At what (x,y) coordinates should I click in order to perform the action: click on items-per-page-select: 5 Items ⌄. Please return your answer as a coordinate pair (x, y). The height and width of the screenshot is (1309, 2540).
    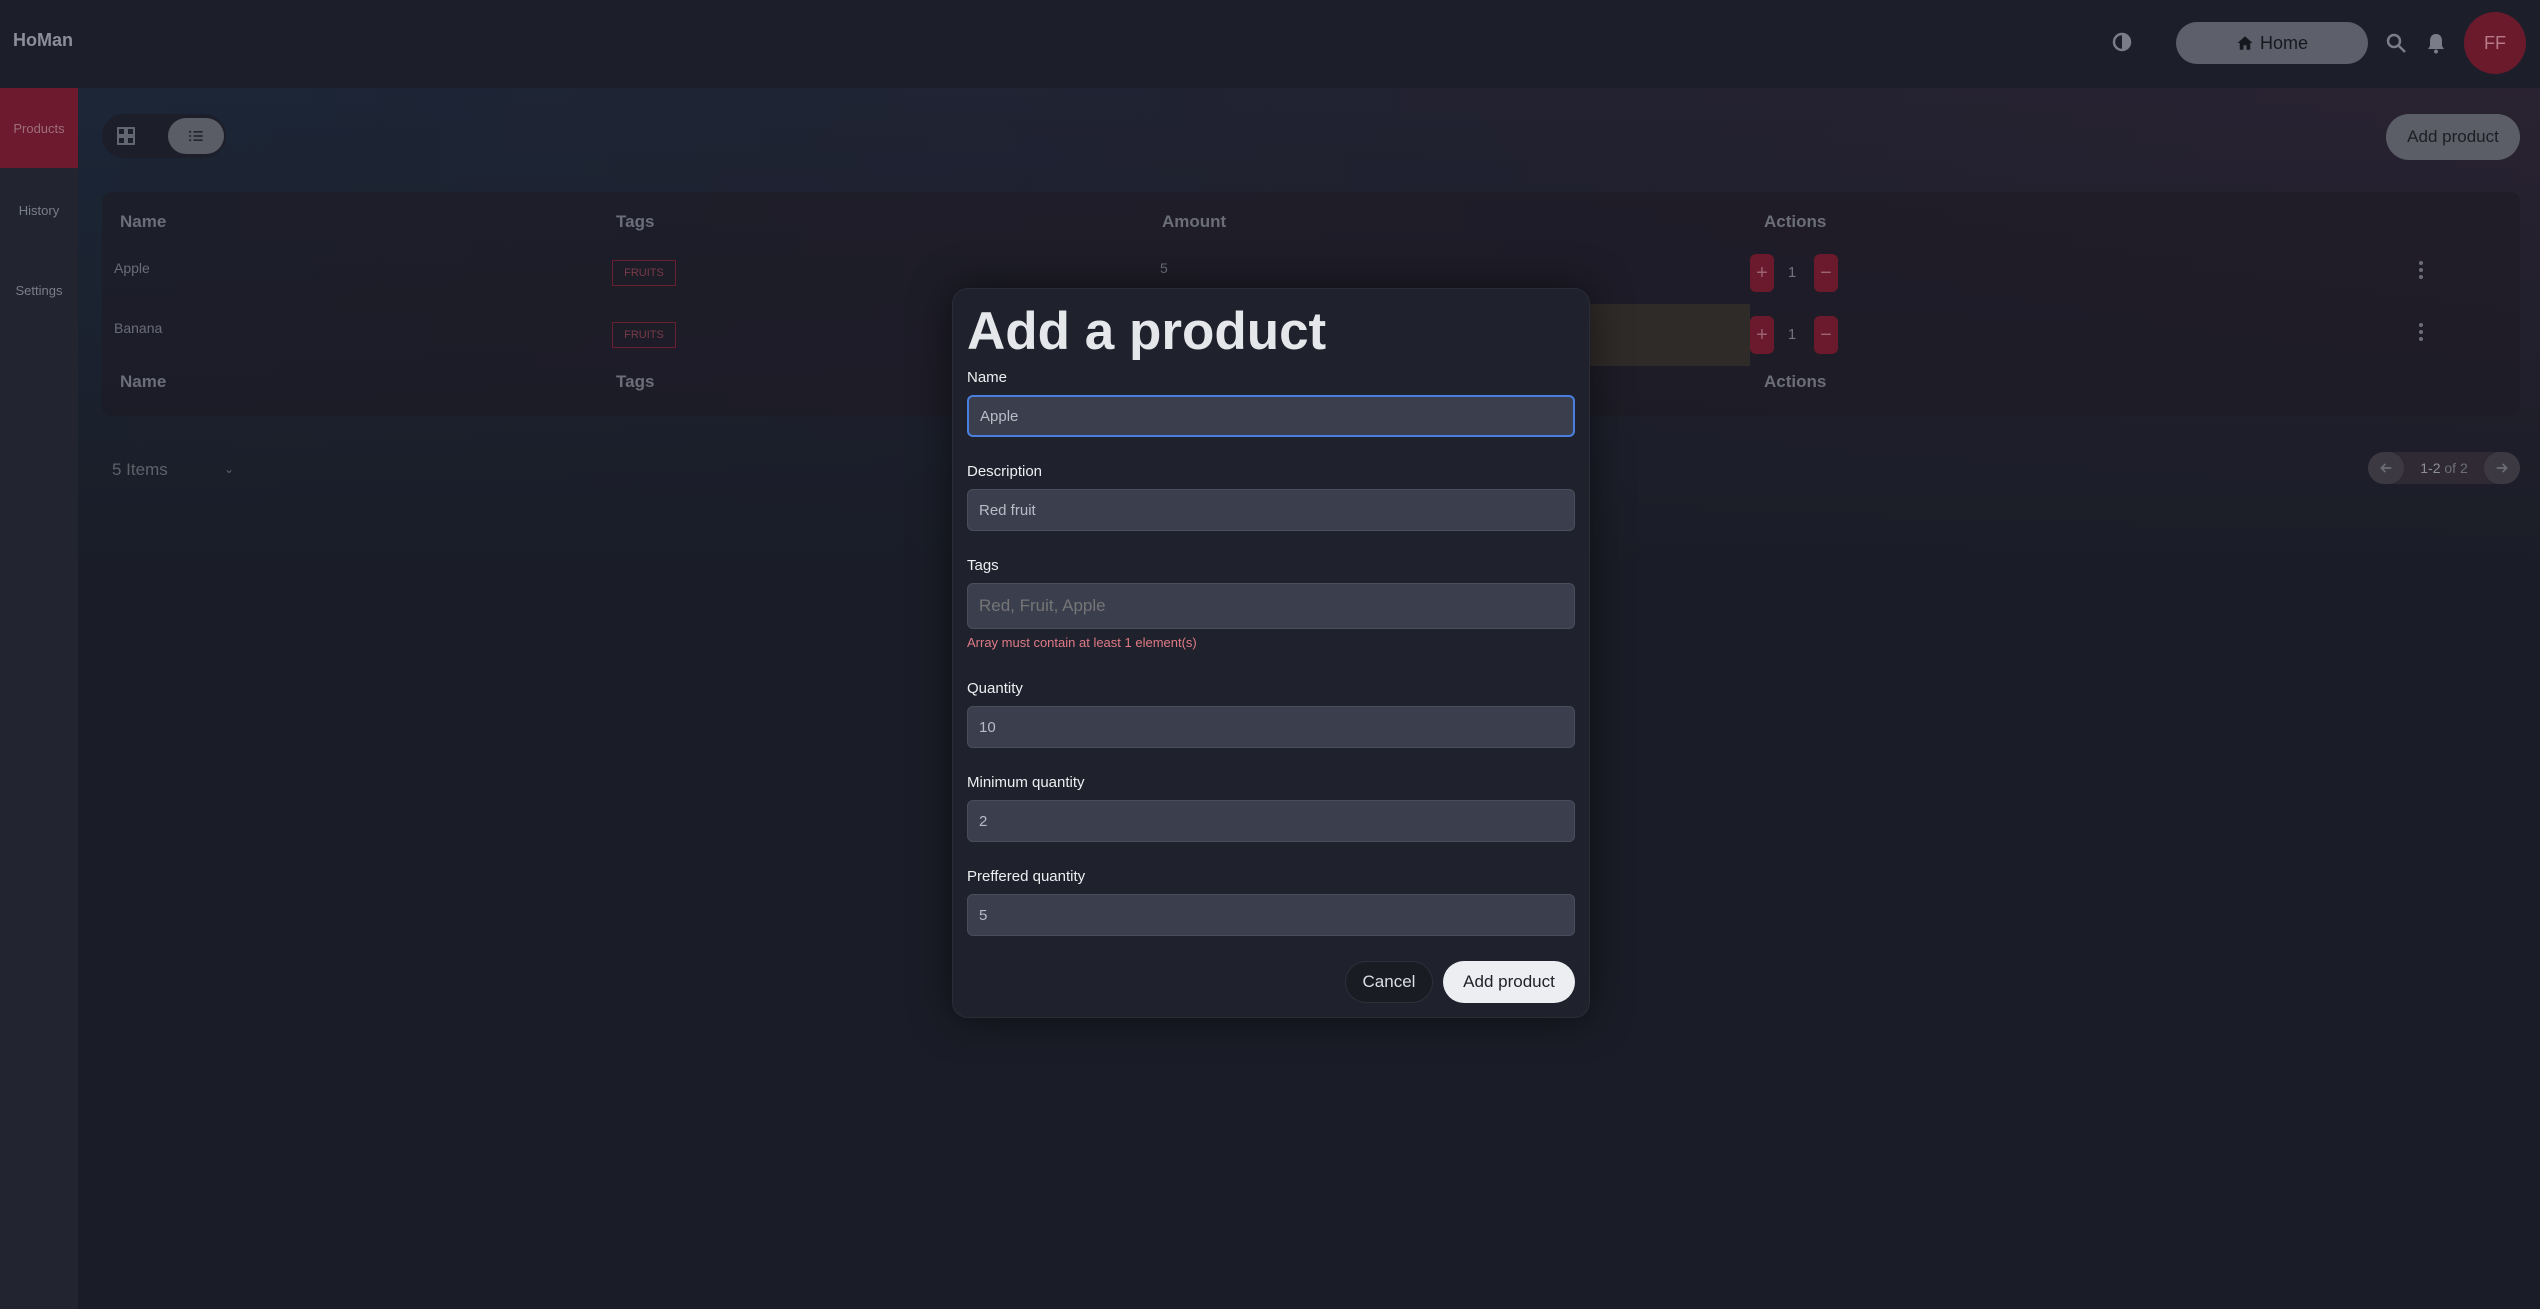
    Looking at the image, I should click on (172, 470).